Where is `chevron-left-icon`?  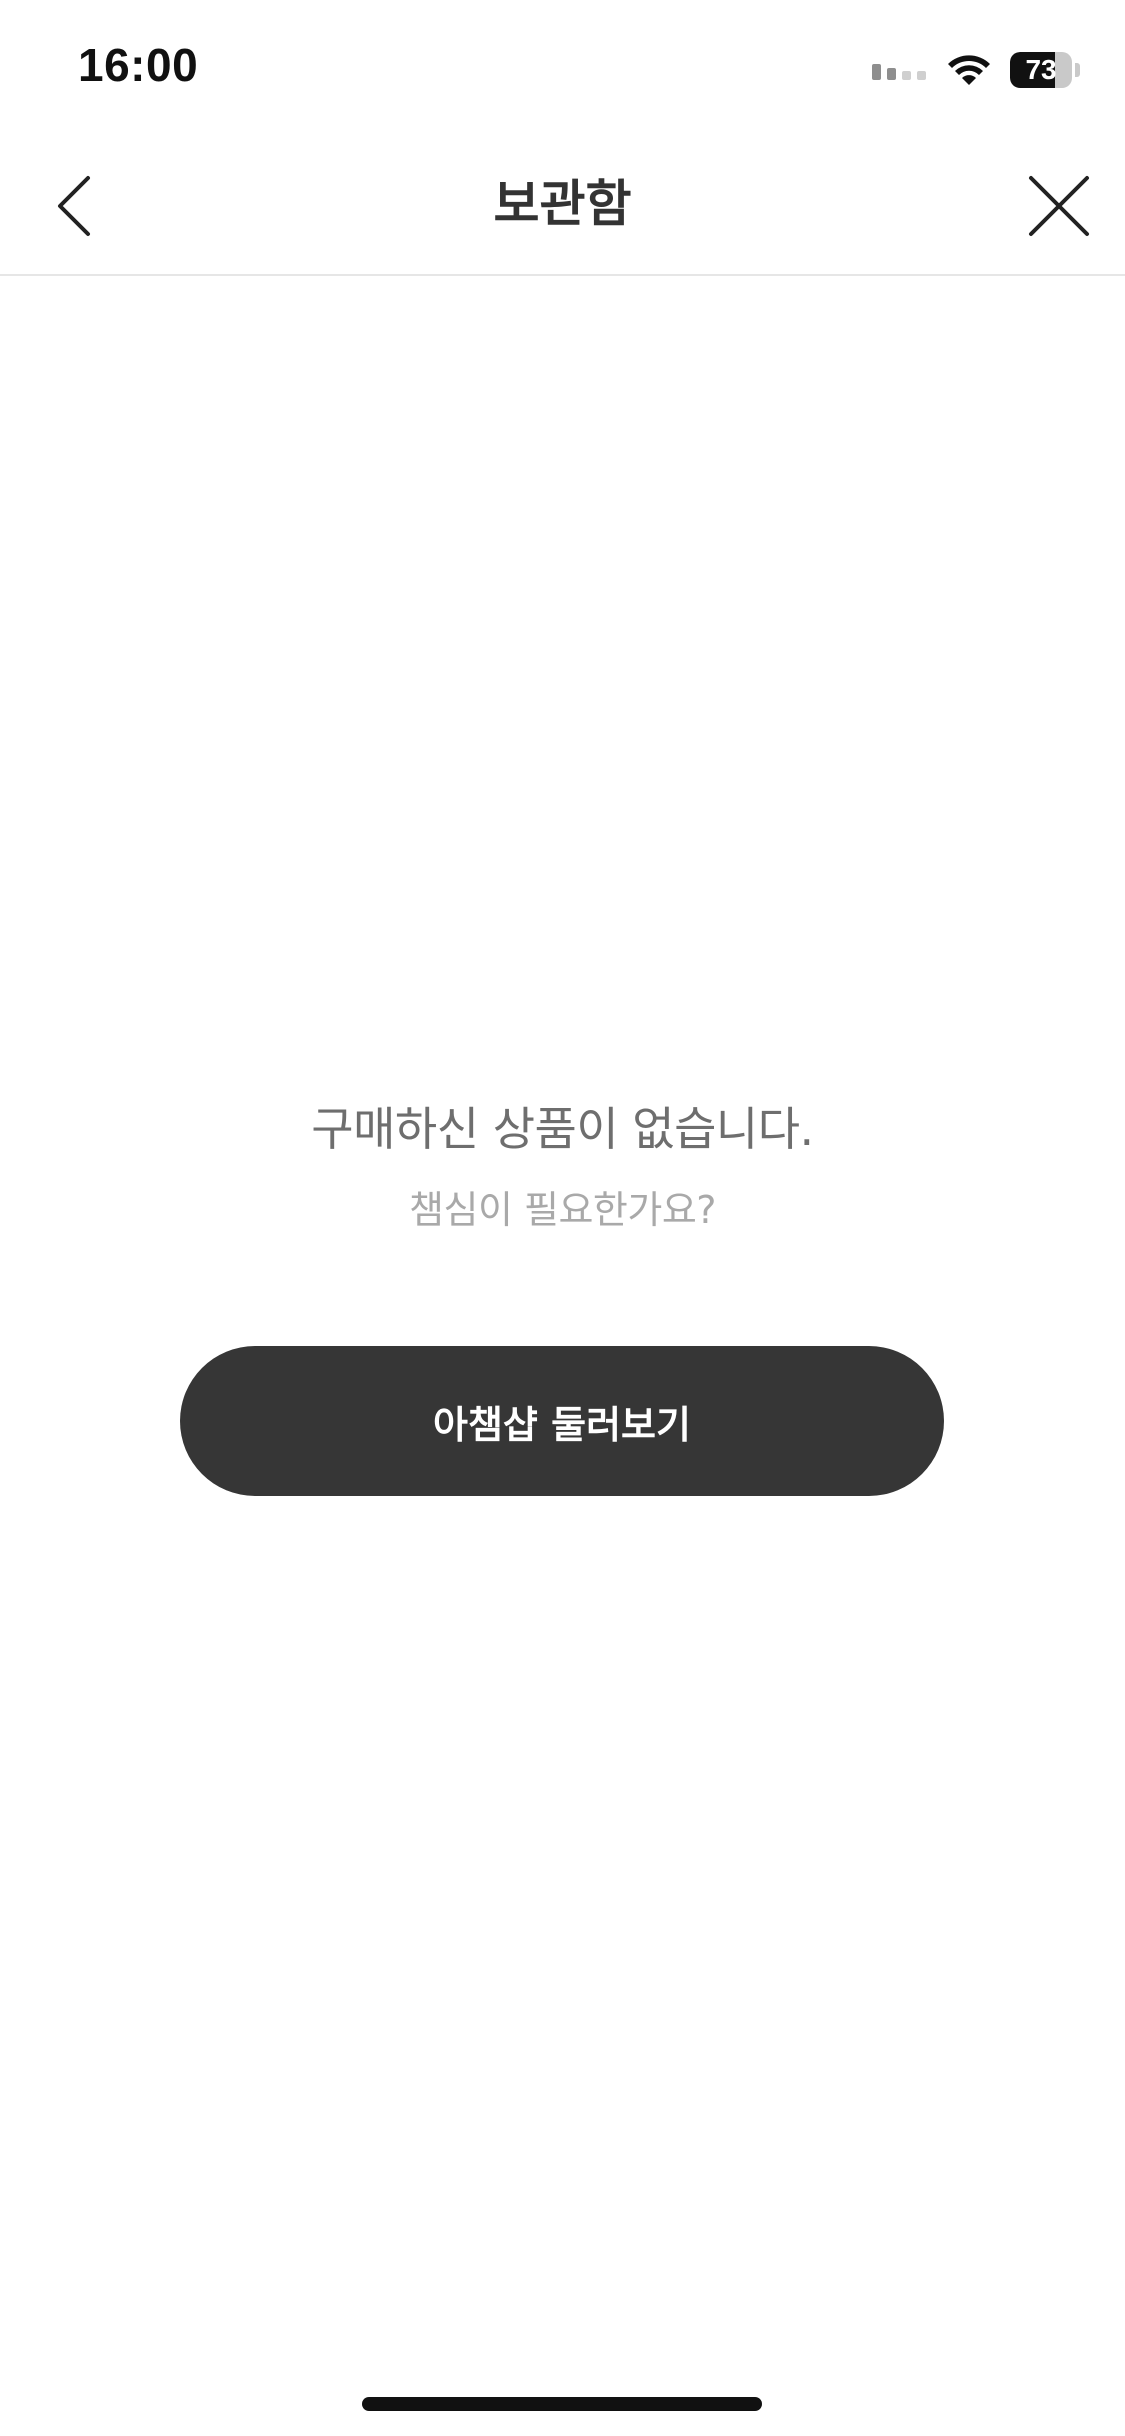
chevron-left-icon is located at coordinates (74, 206).